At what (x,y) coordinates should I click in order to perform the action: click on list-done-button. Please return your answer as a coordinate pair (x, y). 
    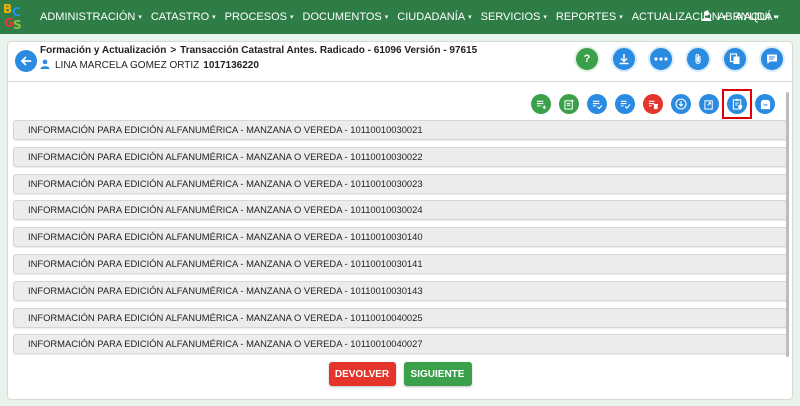
    Looking at the image, I should click on (625, 104).